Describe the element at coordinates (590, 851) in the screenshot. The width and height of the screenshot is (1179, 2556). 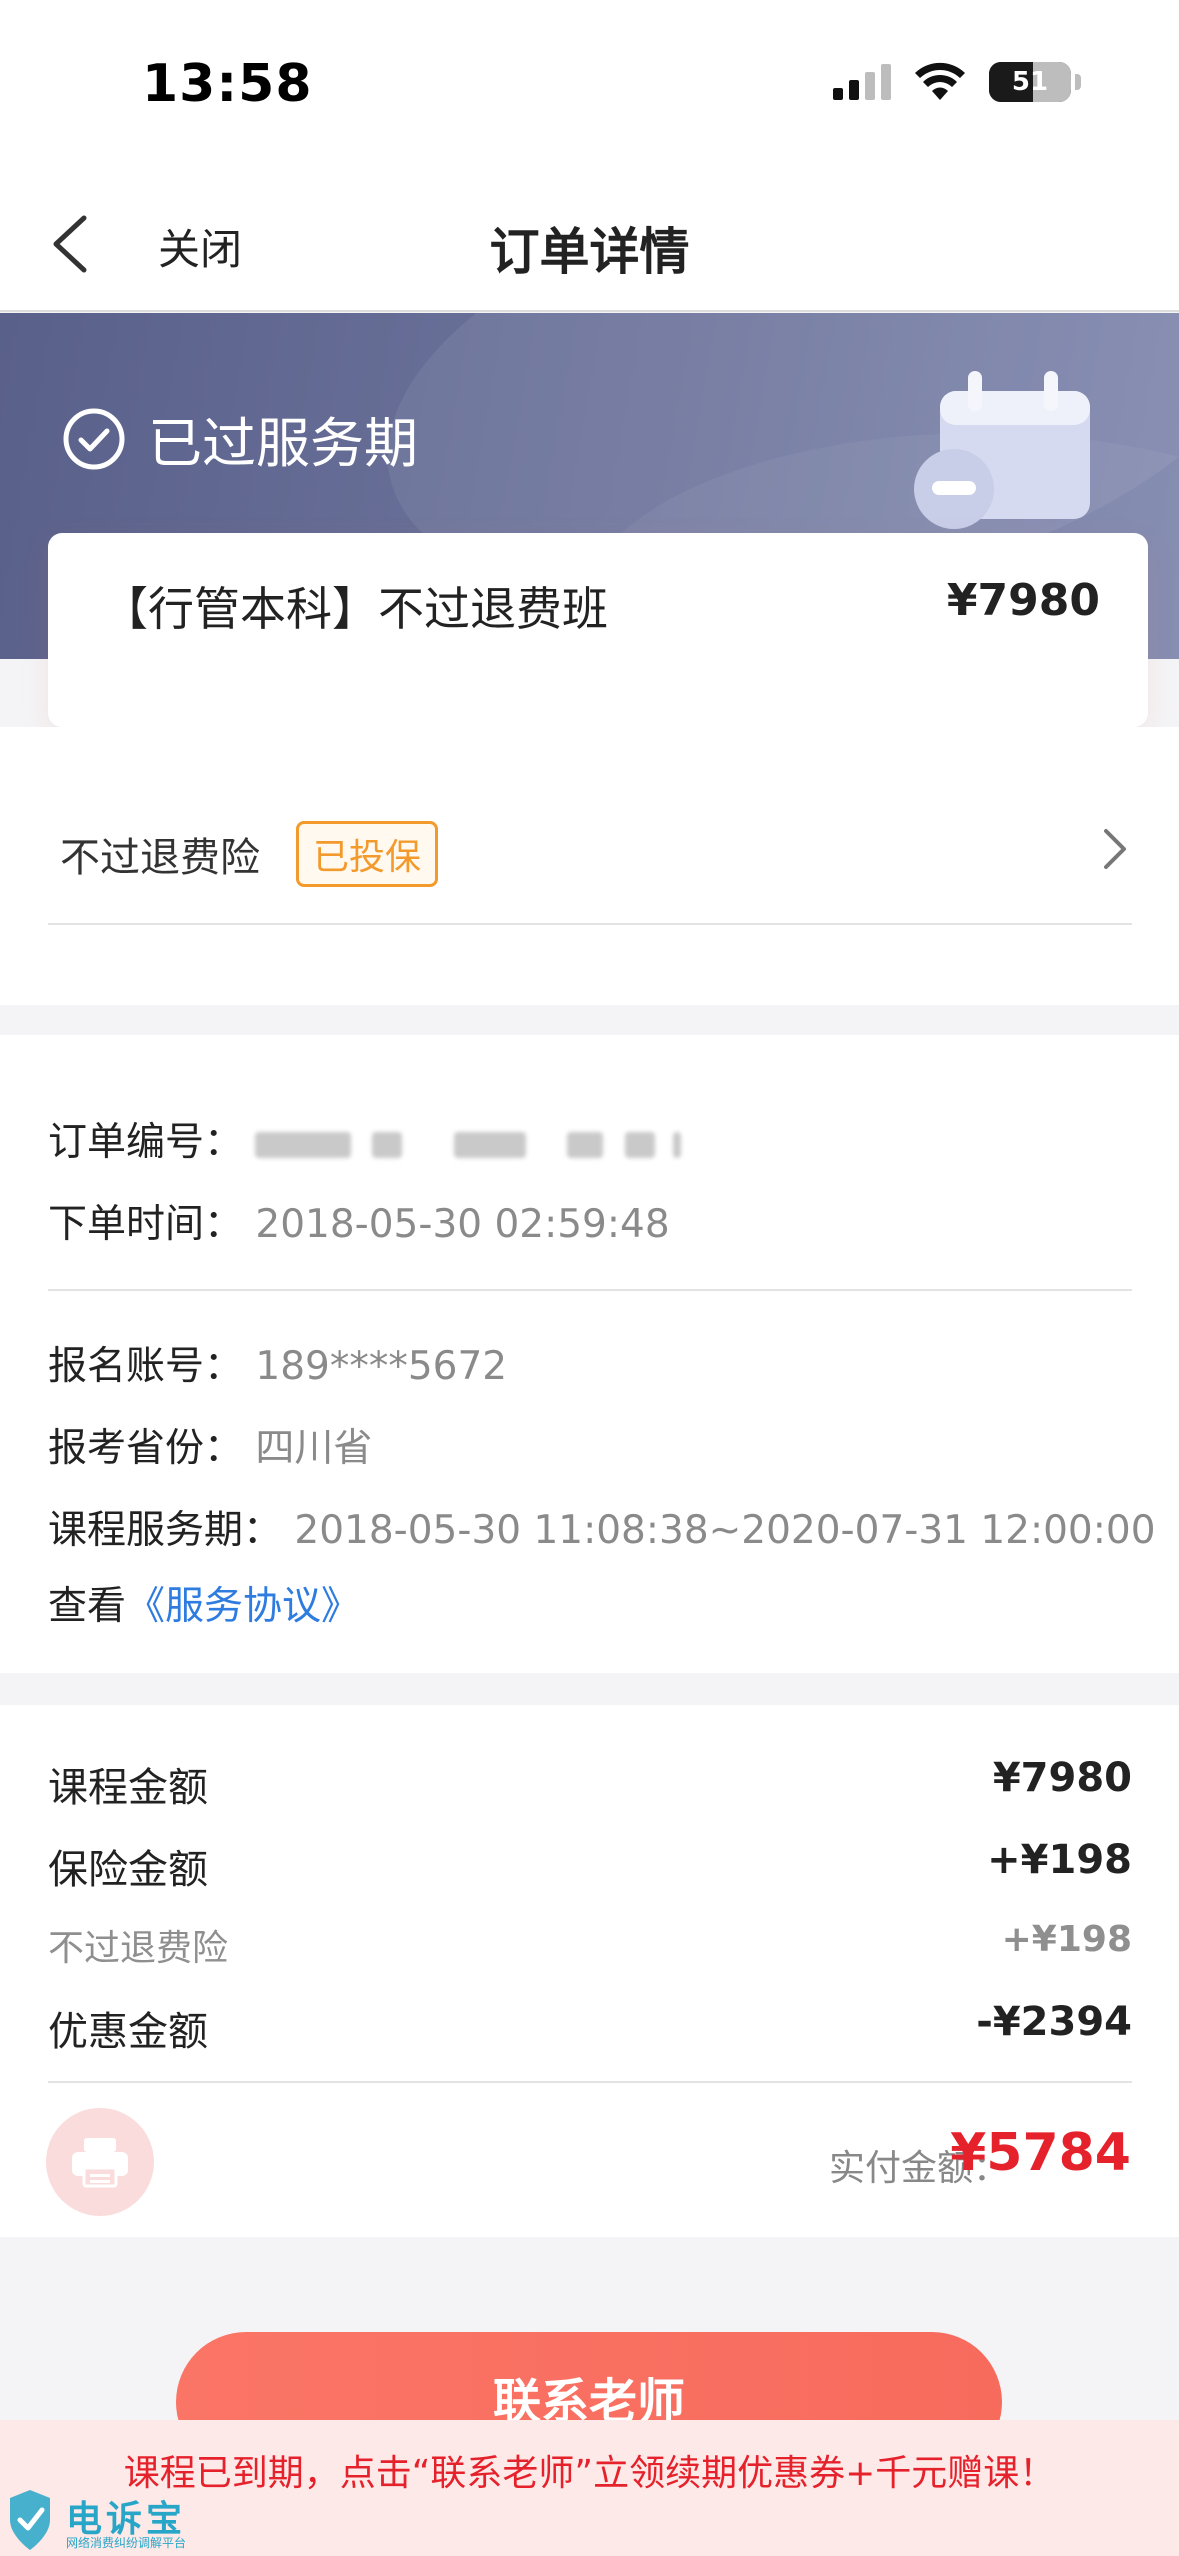
I see `insurance-row: 不过退费险 已投保` at that location.